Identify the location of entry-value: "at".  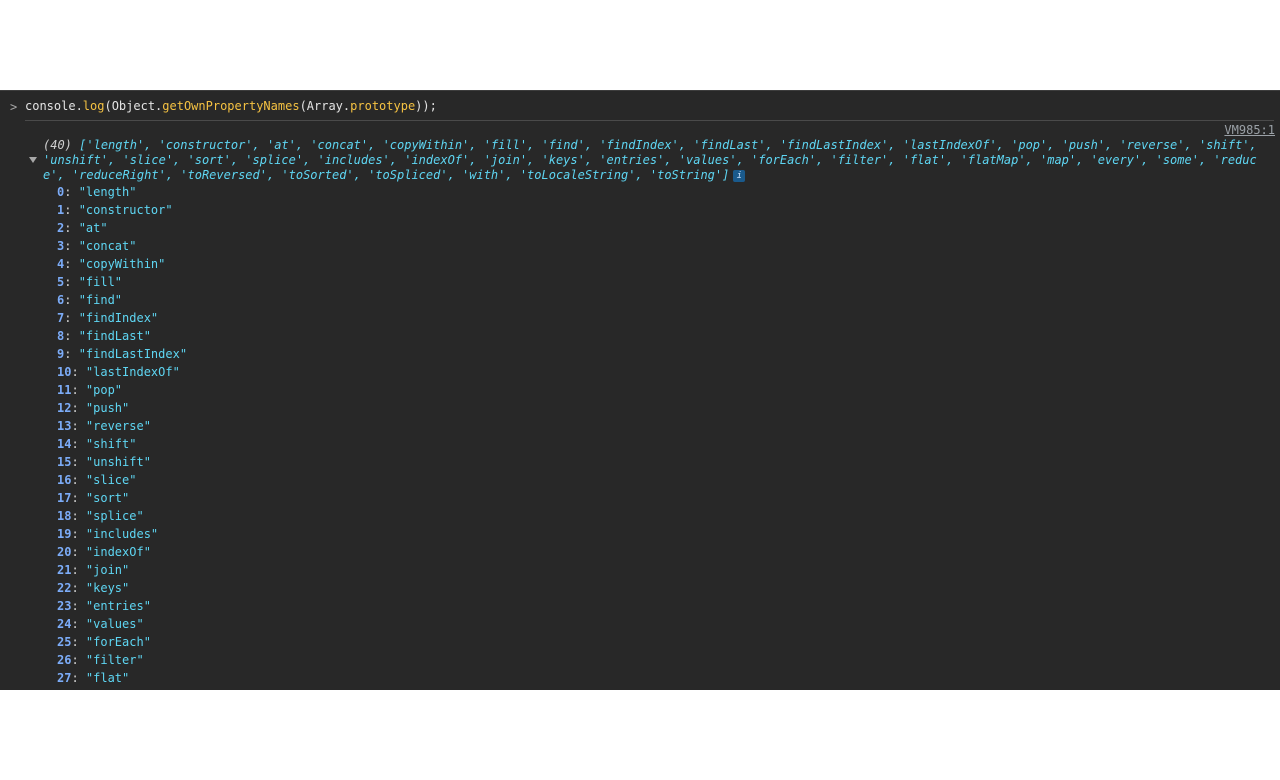
(93, 228).